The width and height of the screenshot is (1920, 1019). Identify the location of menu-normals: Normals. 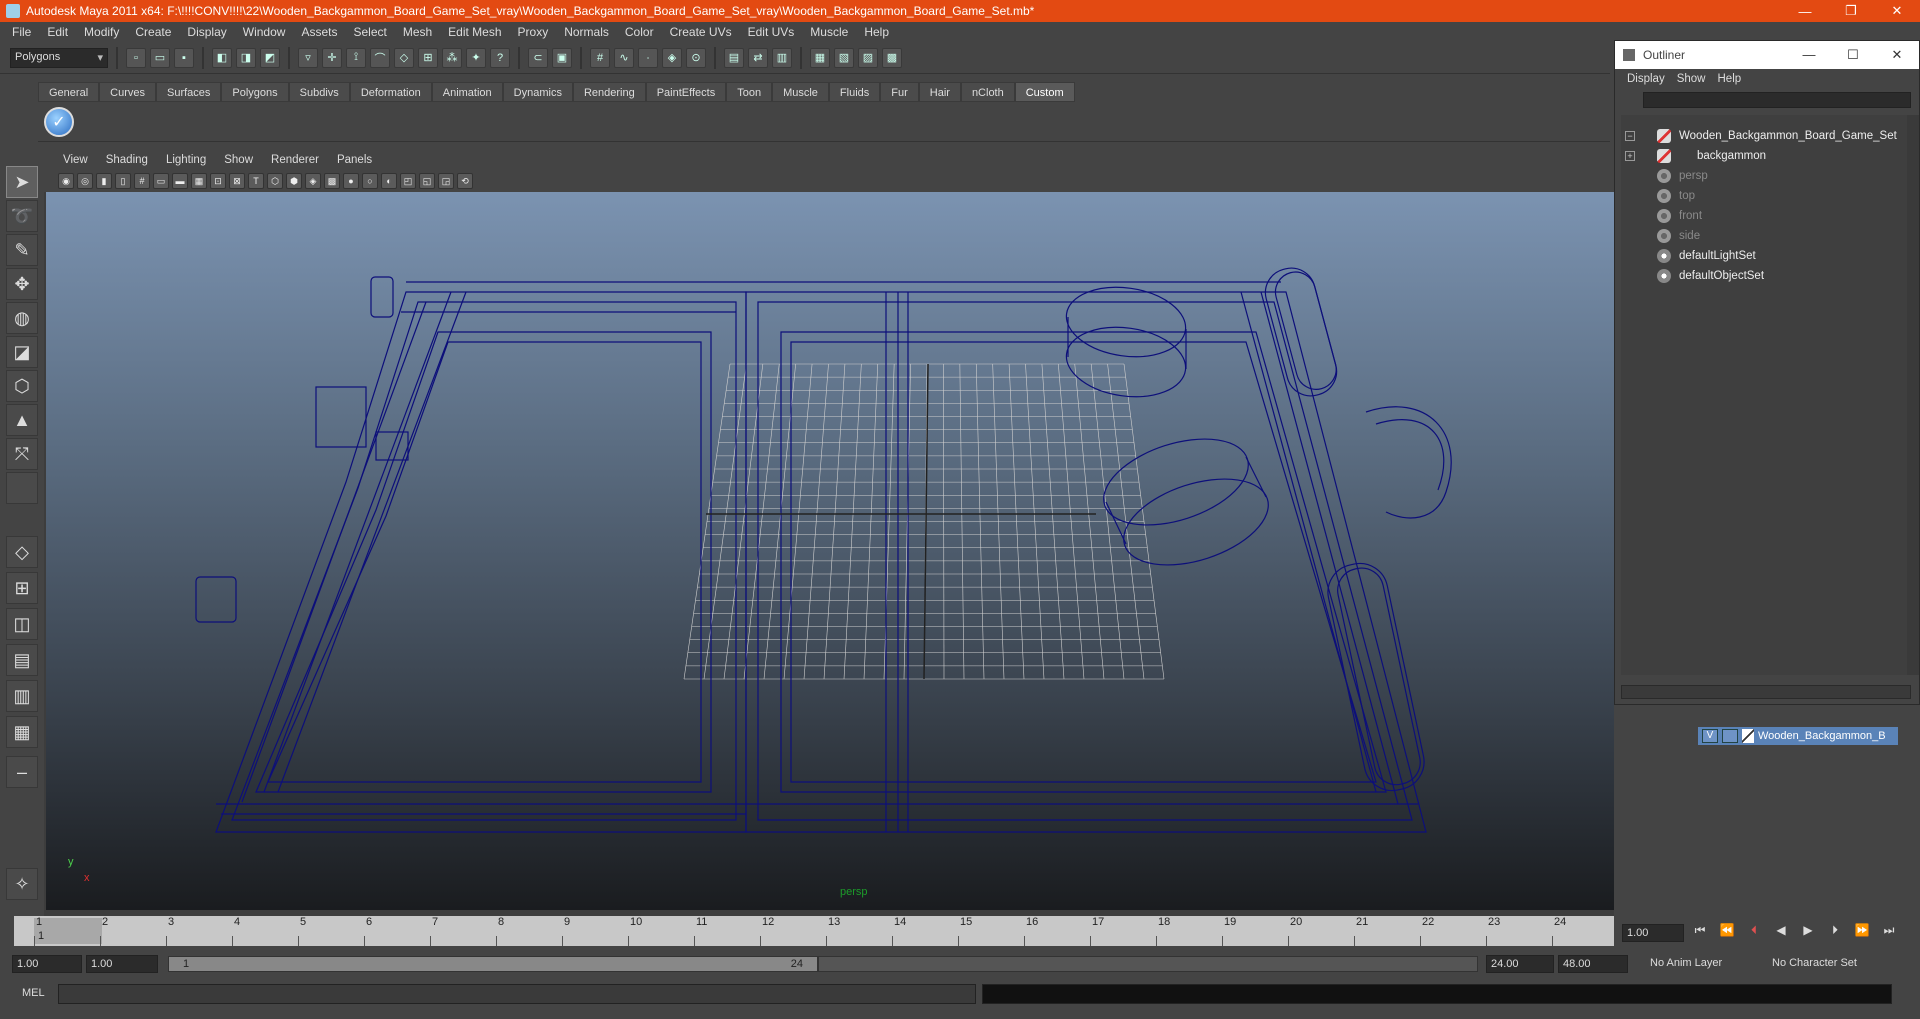
(586, 32).